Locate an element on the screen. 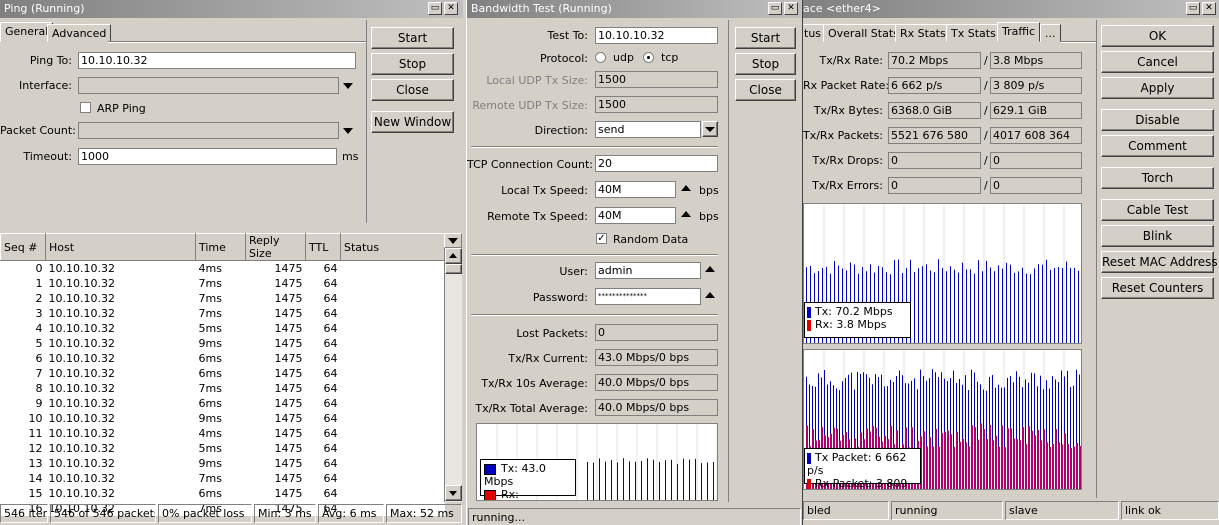  bw-start-button: Start is located at coordinates (765, 38).